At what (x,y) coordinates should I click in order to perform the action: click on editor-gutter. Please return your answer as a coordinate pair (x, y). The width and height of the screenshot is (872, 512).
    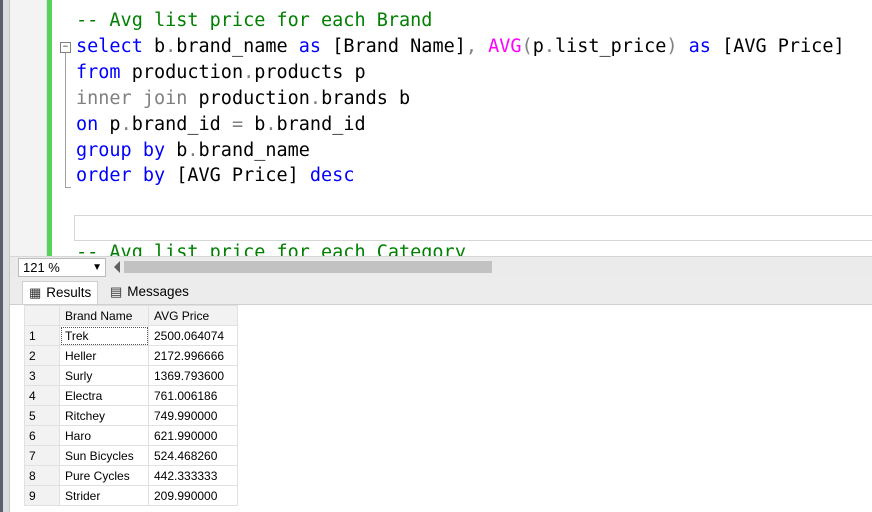
    Looking at the image, I should click on (28, 128).